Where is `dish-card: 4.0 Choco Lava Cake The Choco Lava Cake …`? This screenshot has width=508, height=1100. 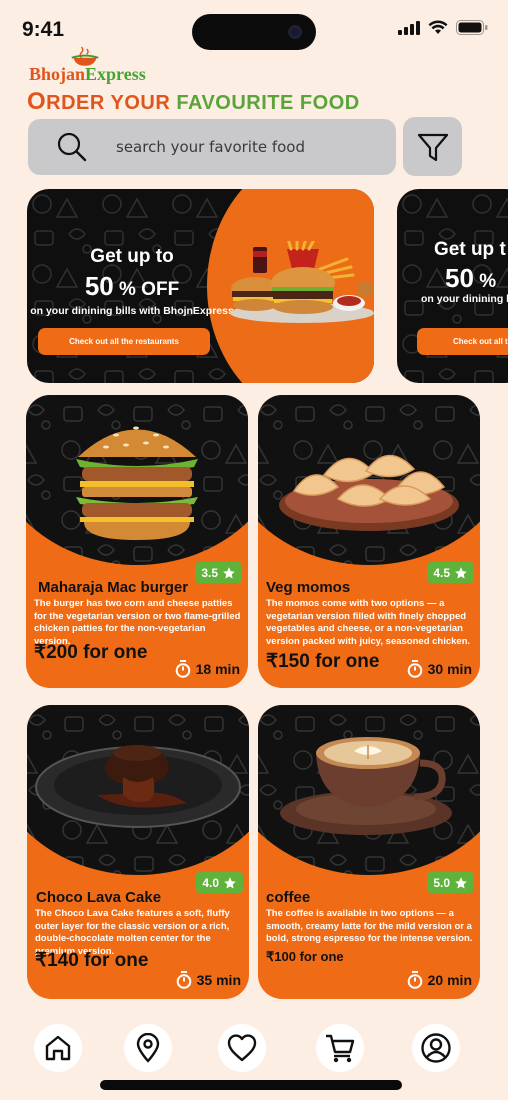
dish-card: 4.0 Choco Lava Cake The Choco Lava Cake … is located at coordinates (138, 852).